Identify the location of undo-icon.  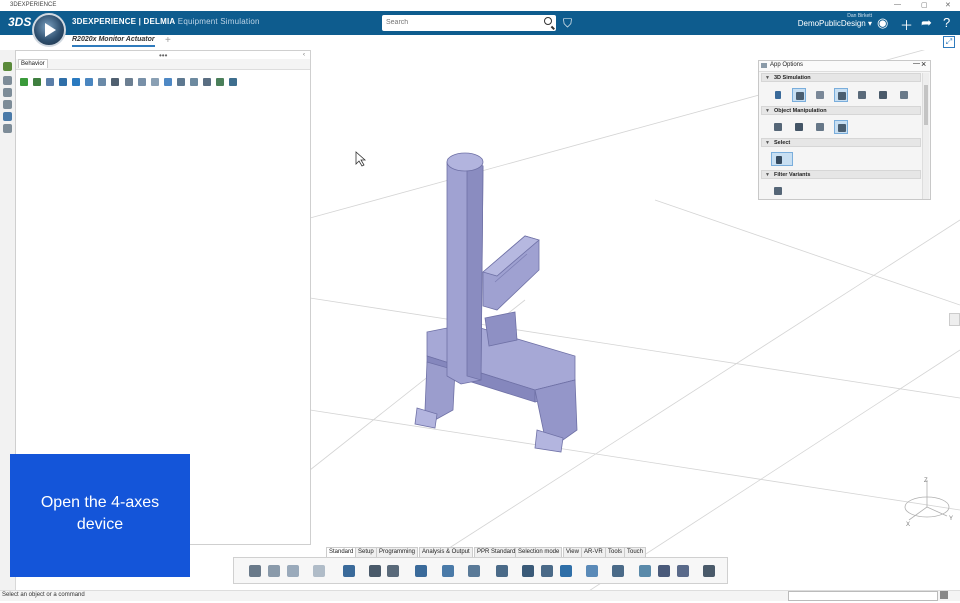
(319, 571).